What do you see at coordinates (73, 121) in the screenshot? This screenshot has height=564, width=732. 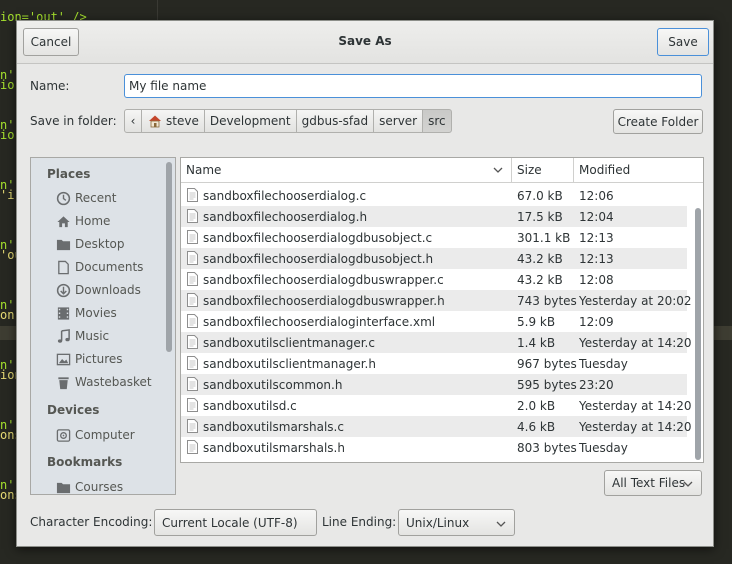 I see `save-in-folder-label: Save in folder:` at bounding box center [73, 121].